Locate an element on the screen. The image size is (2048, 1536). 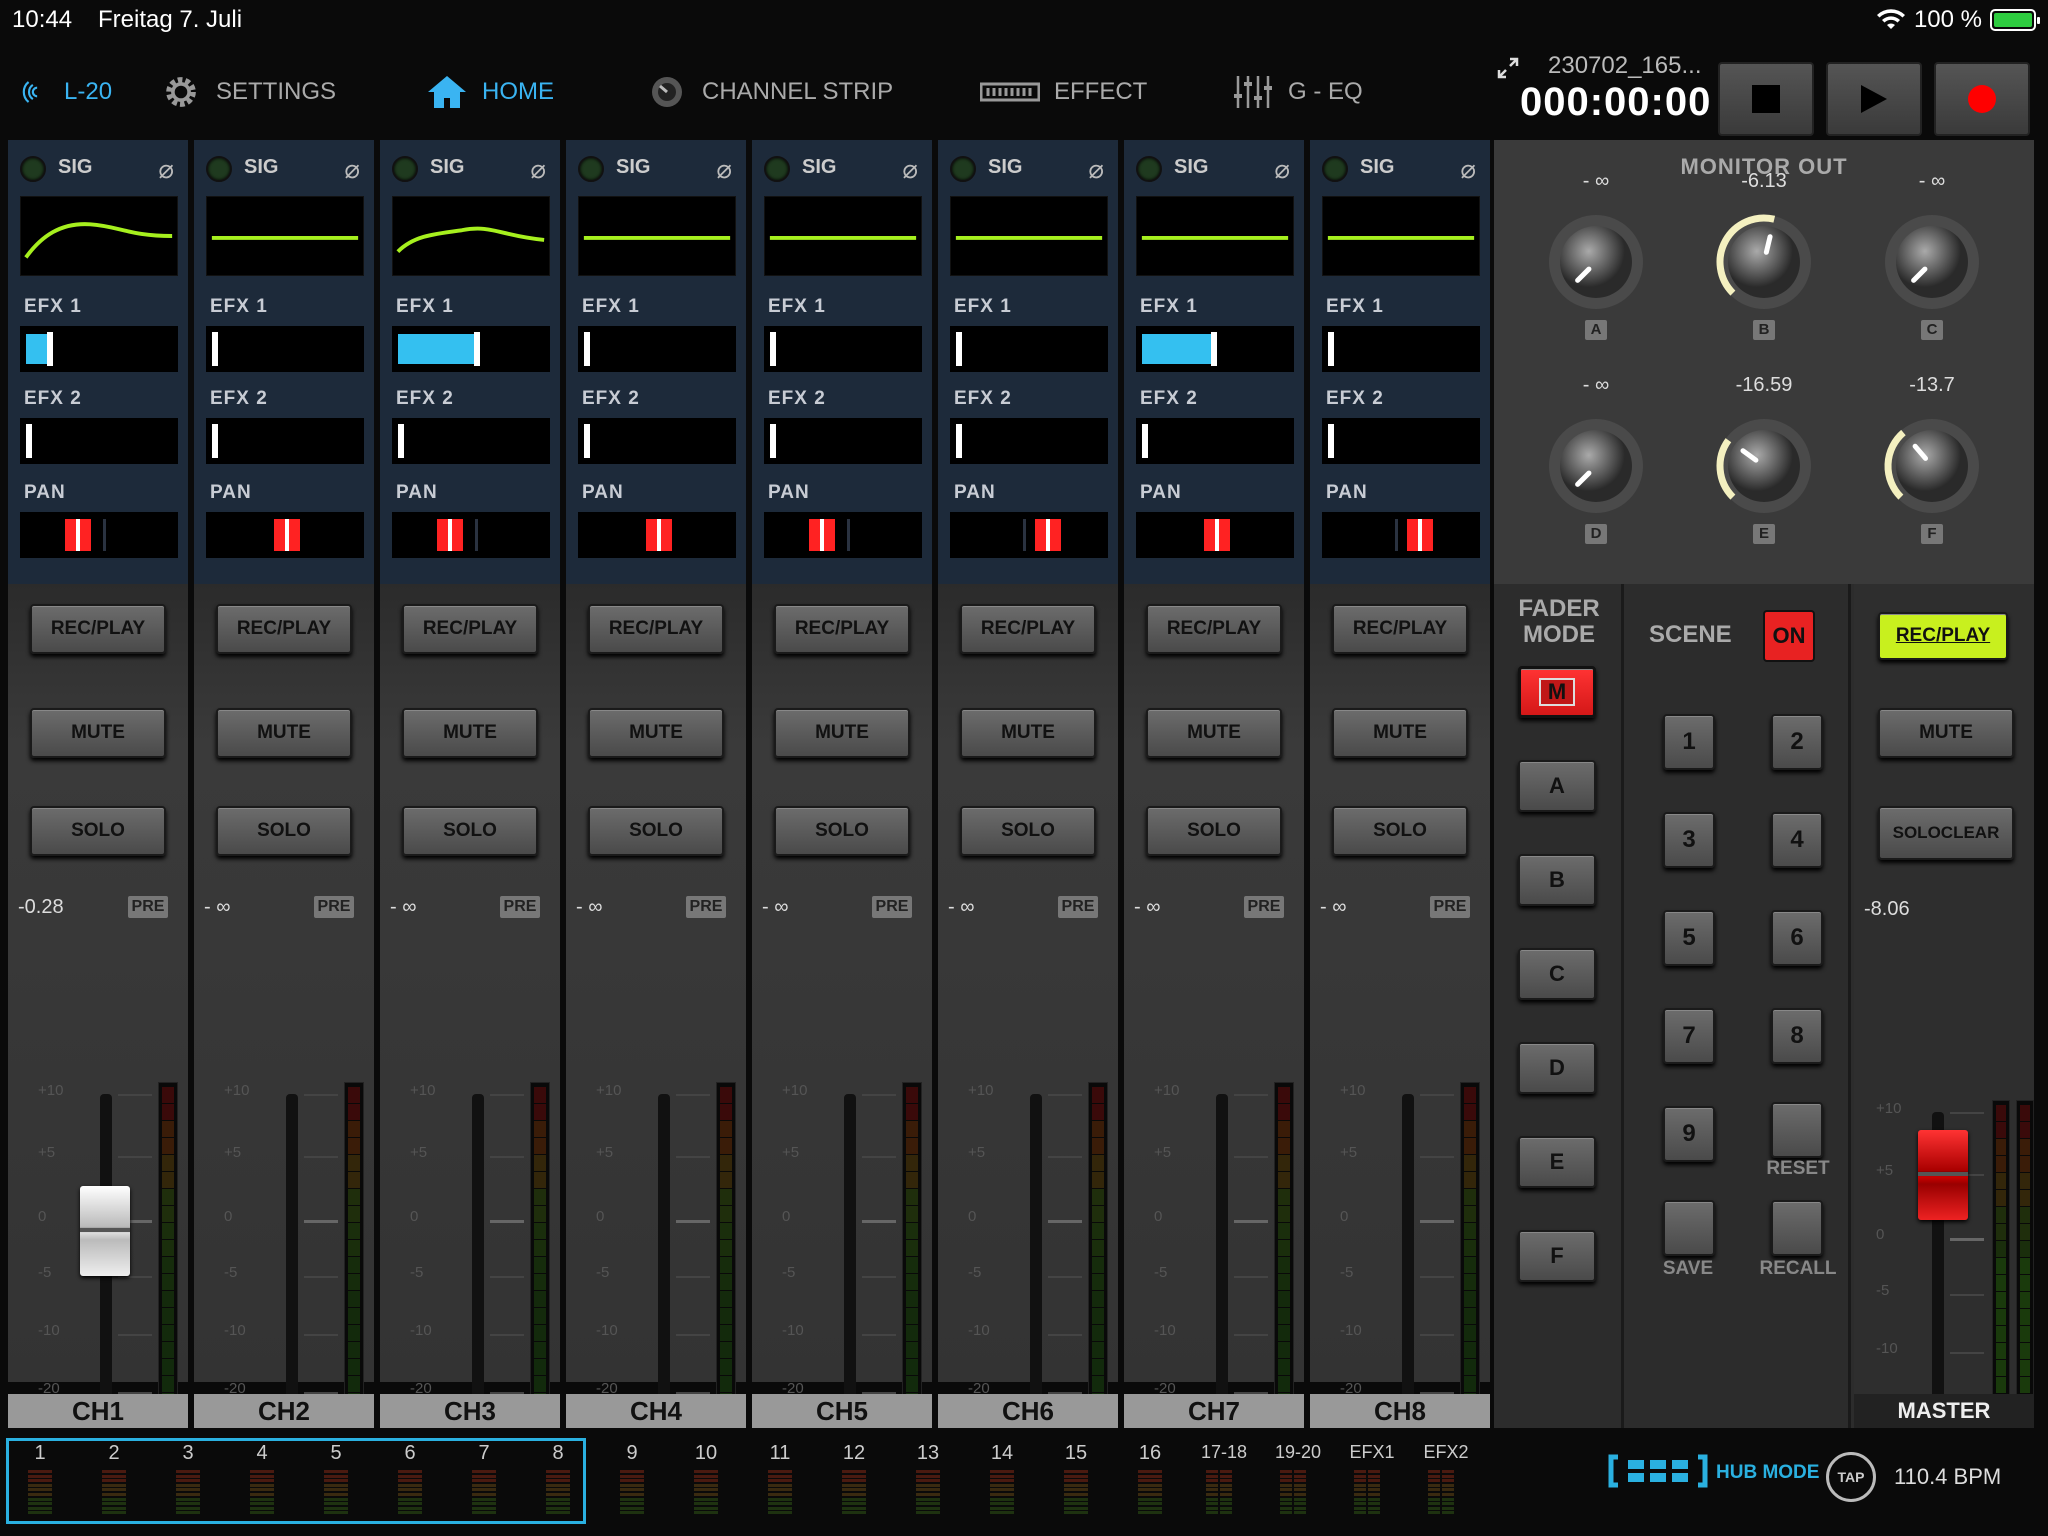
bottom-channel-label: 3 is located at coordinates (188, 1453).